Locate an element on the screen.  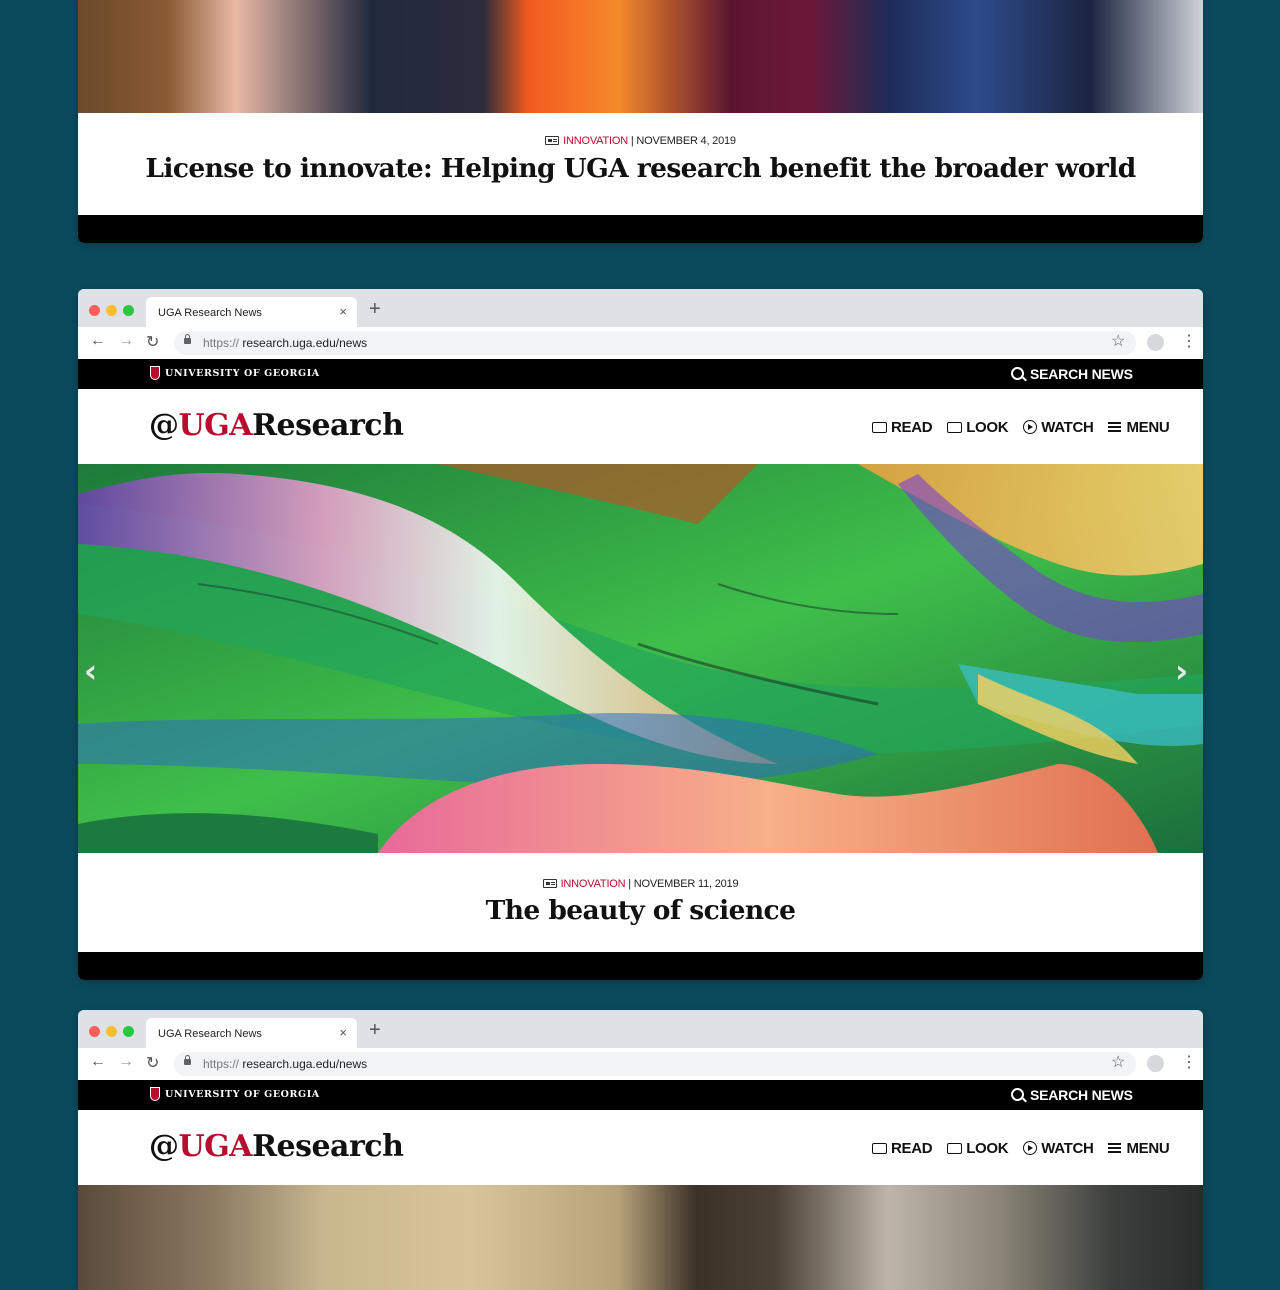
lock-icon is located at coordinates (187, 1060).